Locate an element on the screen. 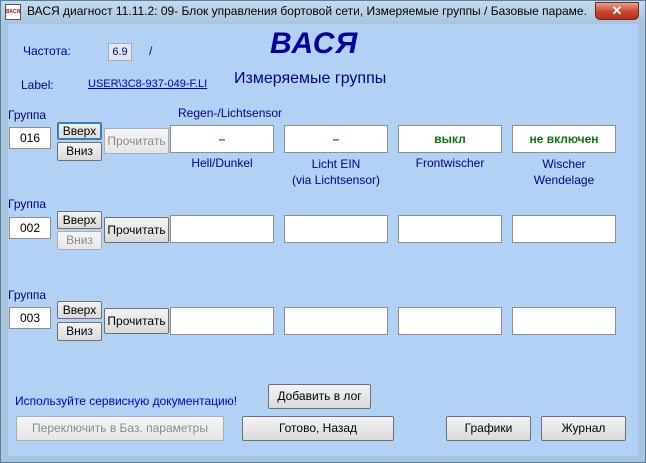 The width and height of the screenshot is (646, 463). frequency-value: 6.9 is located at coordinates (120, 52).